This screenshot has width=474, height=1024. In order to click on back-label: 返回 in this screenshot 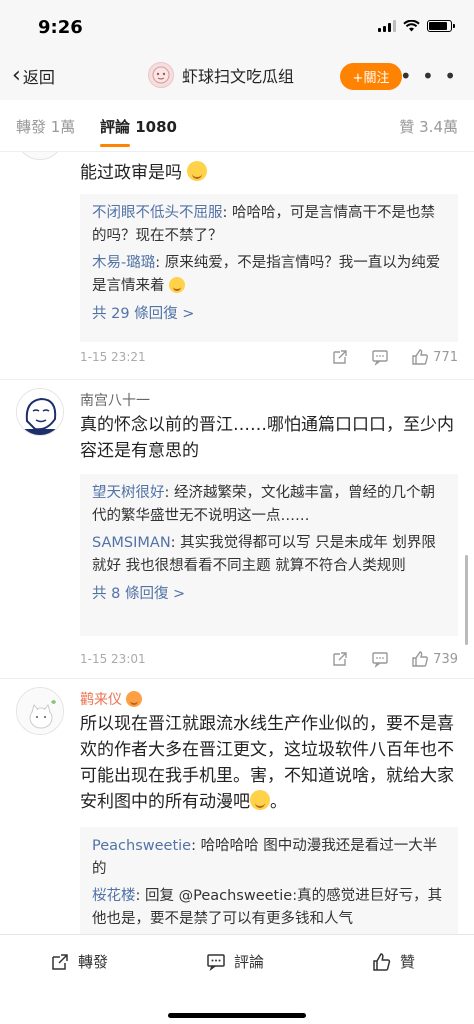, I will do `click(38, 77)`.